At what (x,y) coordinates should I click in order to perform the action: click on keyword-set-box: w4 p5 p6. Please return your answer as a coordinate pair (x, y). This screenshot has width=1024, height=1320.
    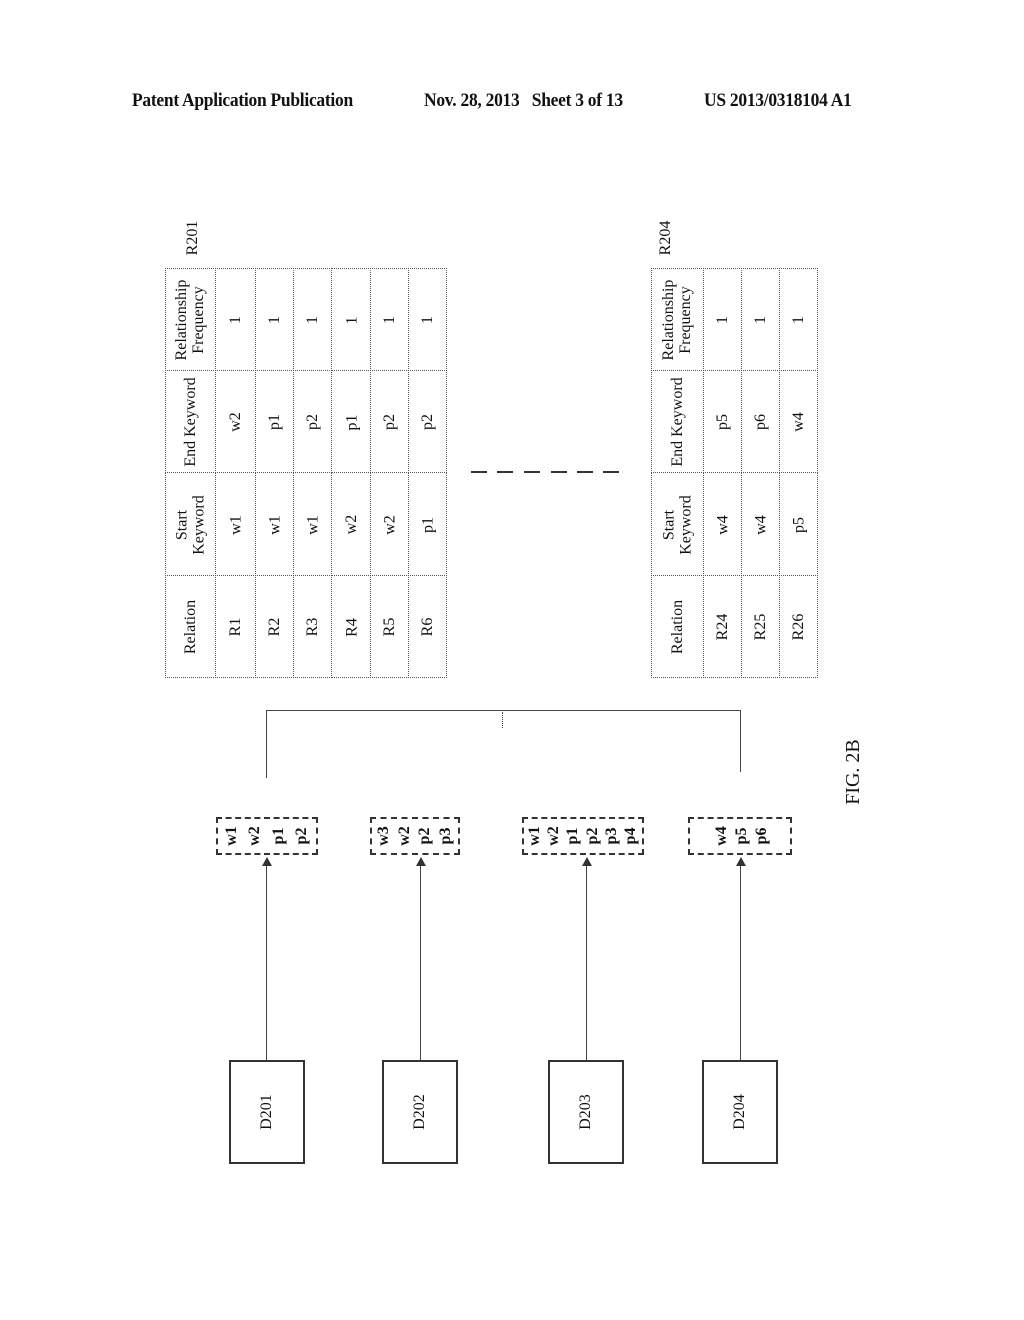
    Looking at the image, I should click on (740, 836).